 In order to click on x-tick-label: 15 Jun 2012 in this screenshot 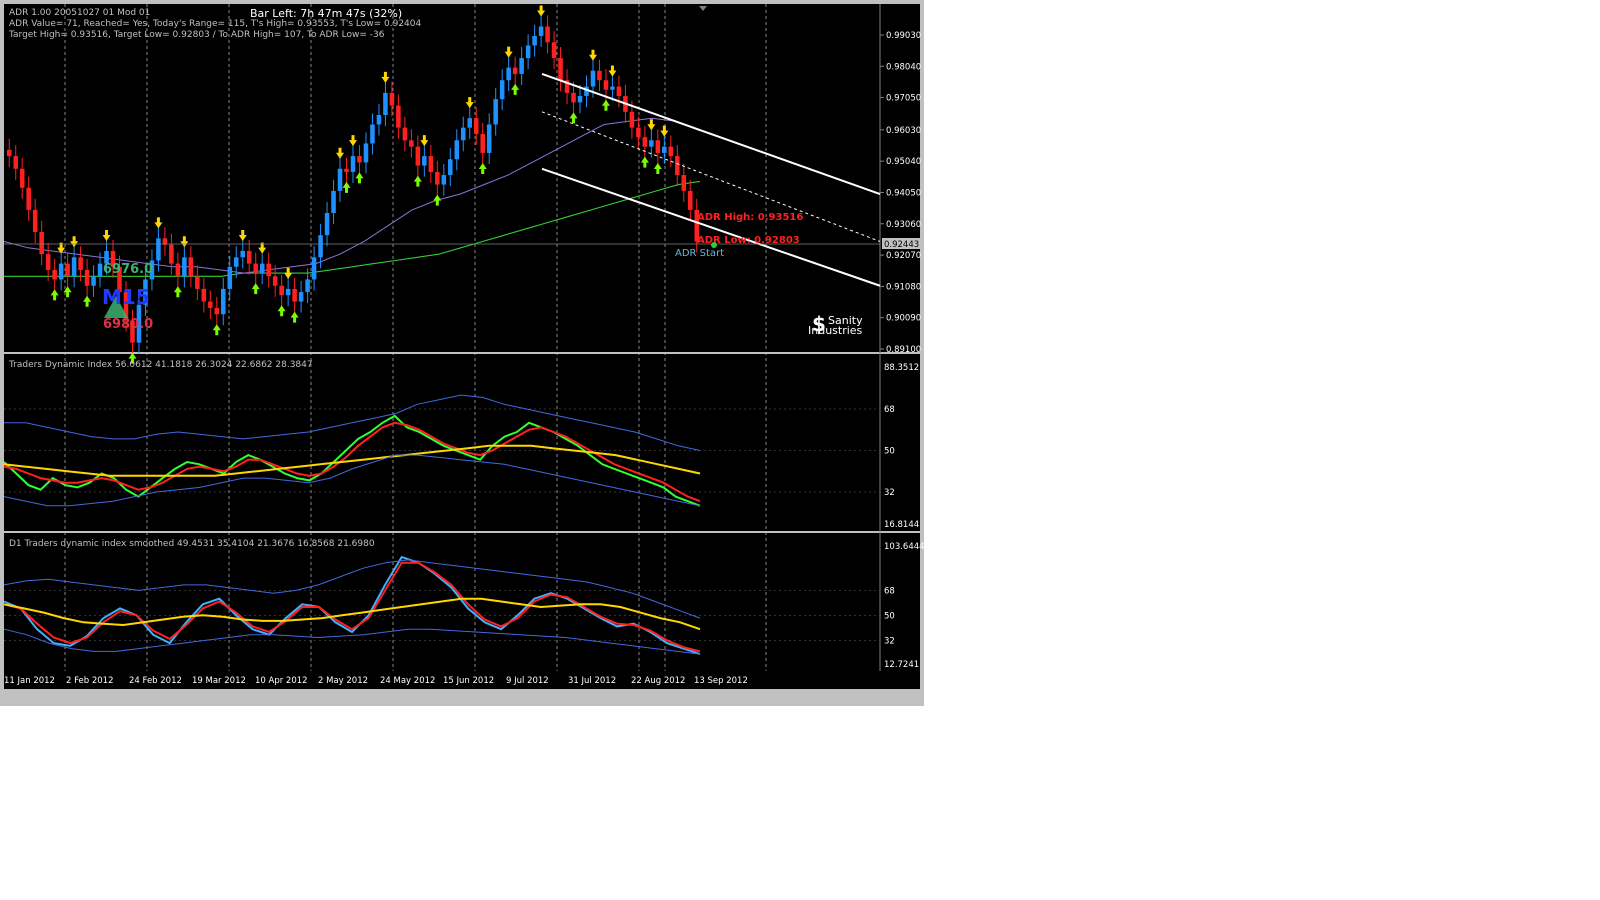, I will do `click(468, 681)`.